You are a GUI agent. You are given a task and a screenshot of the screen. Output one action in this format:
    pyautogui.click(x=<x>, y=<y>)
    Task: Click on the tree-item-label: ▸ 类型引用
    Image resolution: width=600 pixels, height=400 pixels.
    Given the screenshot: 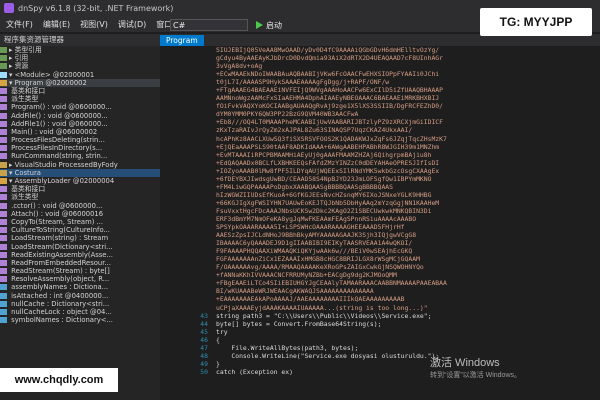 What is the action you would take?
    pyautogui.click(x=25, y=50)
    